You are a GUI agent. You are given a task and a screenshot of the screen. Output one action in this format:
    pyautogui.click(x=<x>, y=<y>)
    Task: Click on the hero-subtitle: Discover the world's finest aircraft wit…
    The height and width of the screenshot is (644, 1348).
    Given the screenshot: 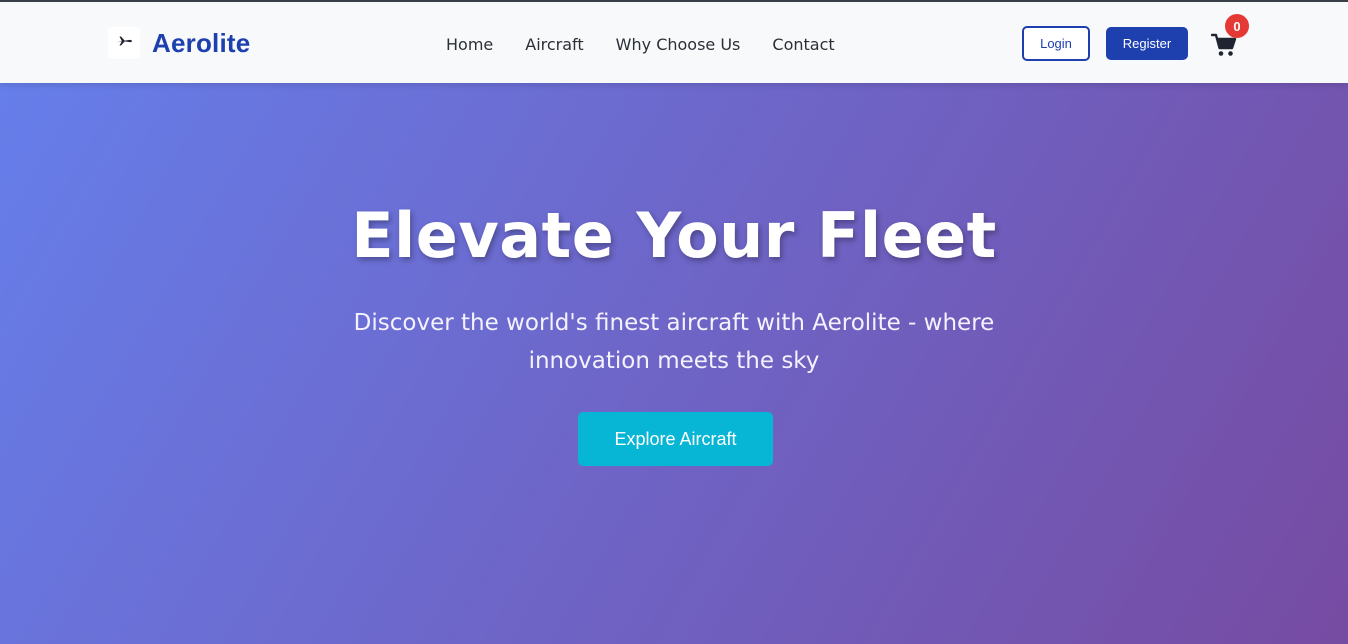 What is the action you would take?
    pyautogui.click(x=674, y=342)
    